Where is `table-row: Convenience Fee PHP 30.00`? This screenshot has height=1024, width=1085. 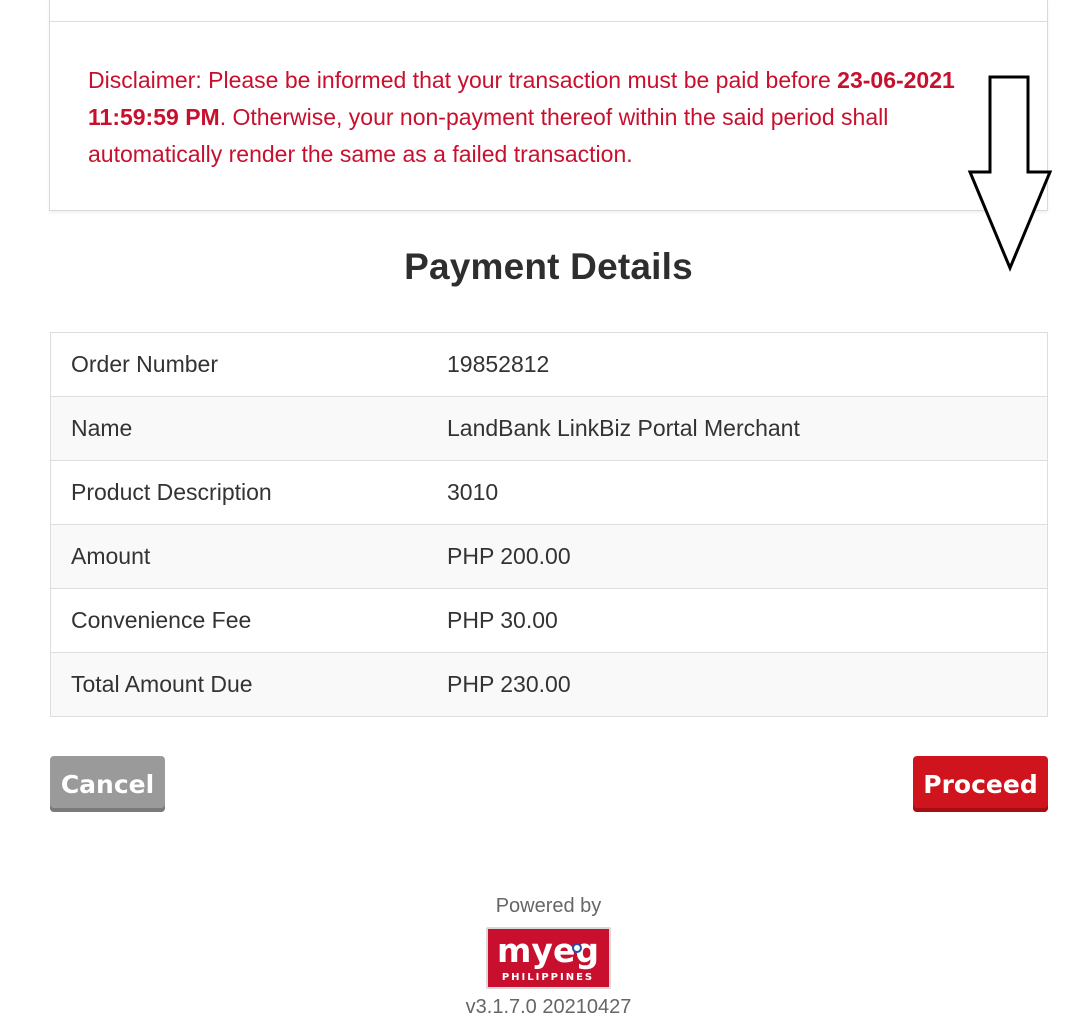 table-row: Convenience Fee PHP 30.00 is located at coordinates (549, 620).